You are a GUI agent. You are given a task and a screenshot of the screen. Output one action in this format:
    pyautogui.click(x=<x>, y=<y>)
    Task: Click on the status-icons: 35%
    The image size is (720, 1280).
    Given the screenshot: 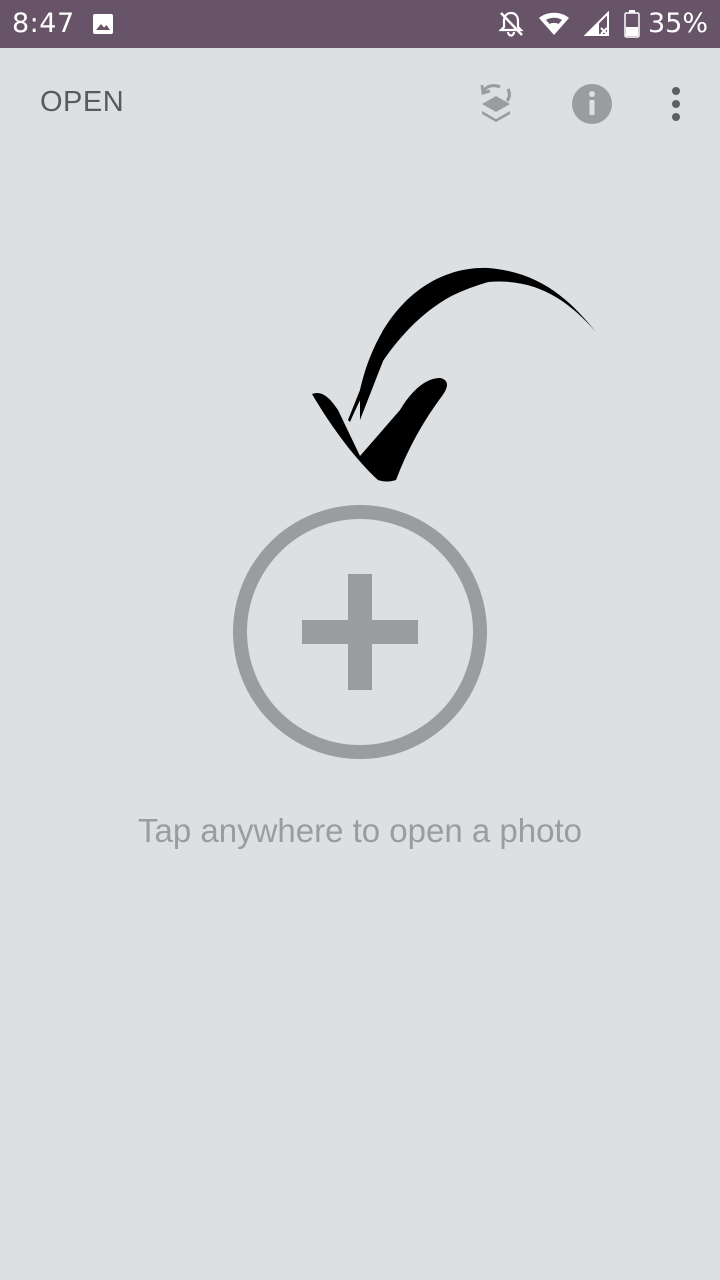 What is the action you would take?
    pyautogui.click(x=596, y=24)
    